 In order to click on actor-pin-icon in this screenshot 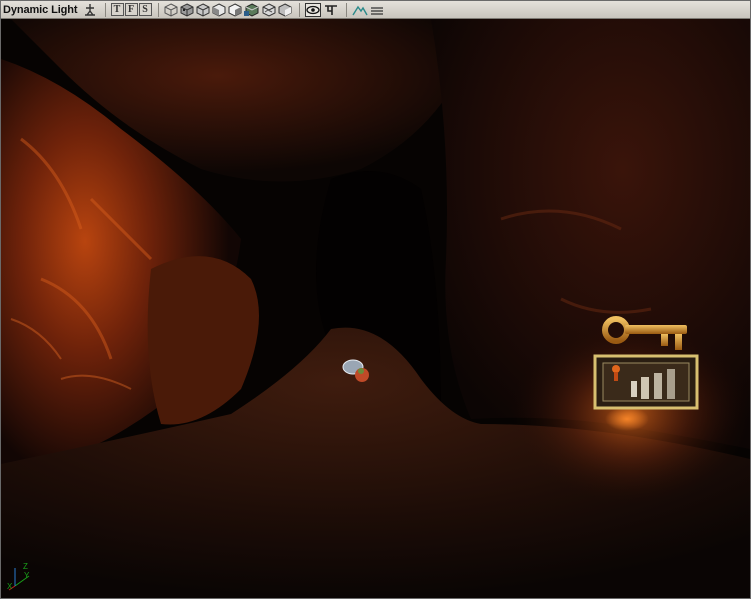, I will do `click(90, 10)`.